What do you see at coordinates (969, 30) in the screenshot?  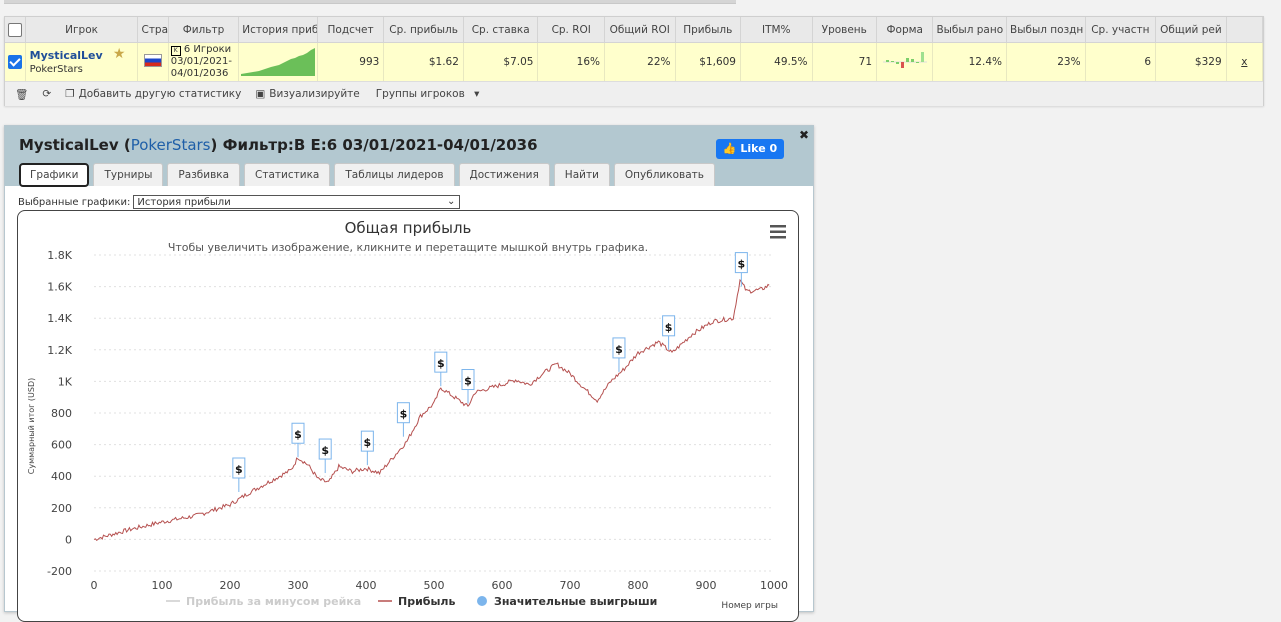 I see `col-early: Выбыл рано` at bounding box center [969, 30].